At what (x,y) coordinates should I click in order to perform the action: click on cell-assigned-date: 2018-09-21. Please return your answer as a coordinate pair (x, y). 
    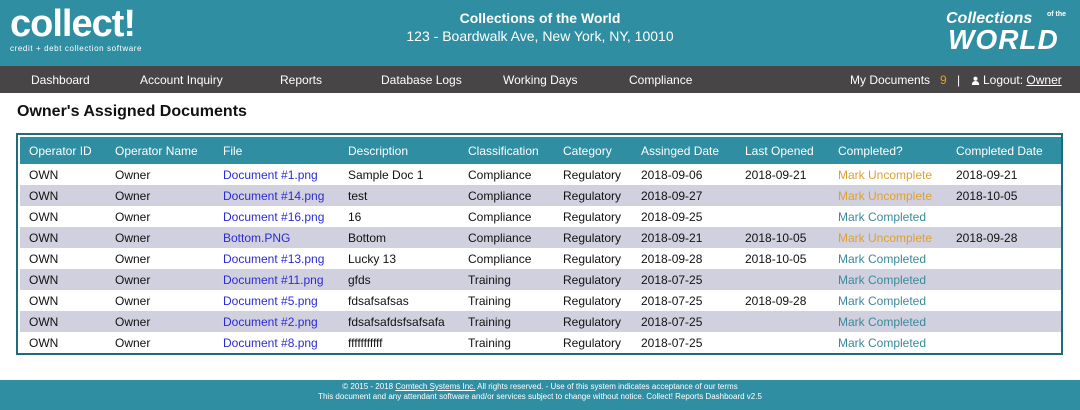
    Looking at the image, I should click on (684, 237).